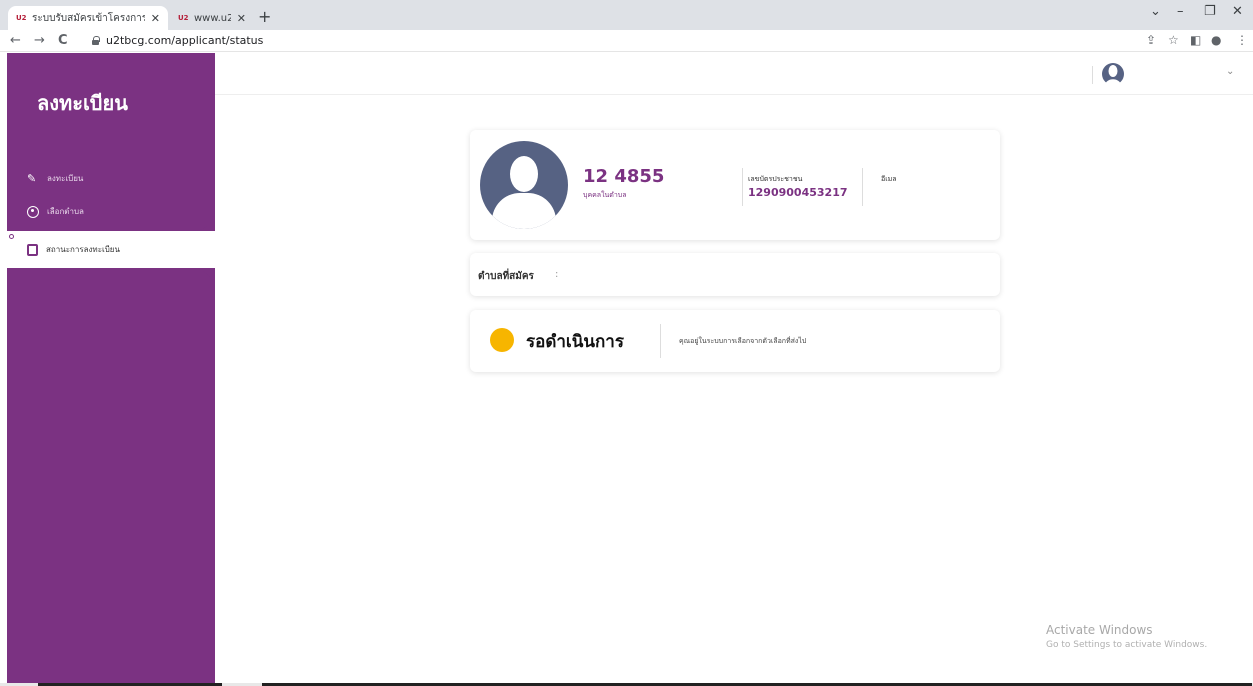 The height and width of the screenshot is (686, 1253). I want to click on pencil-icon: ✎, so click(32, 178).